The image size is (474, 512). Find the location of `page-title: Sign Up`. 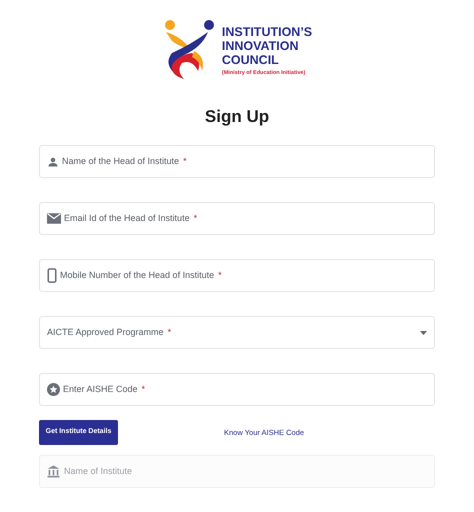

page-title: Sign Up is located at coordinates (237, 117).